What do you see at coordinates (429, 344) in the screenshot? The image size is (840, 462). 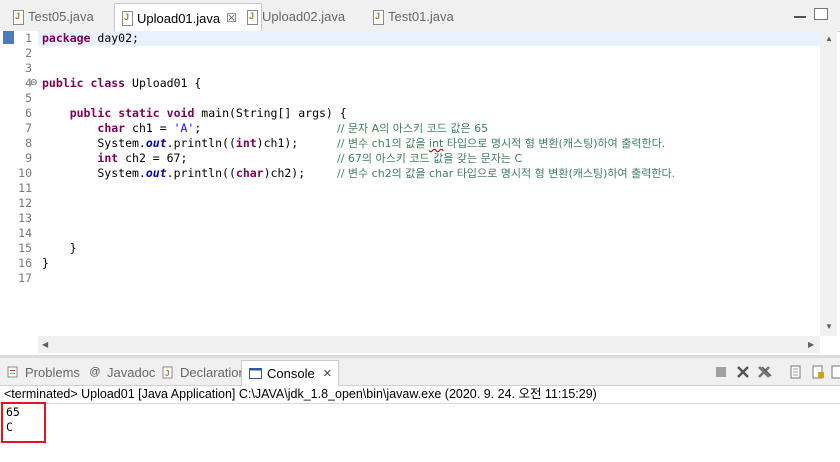 I see `horizontal-scrollbar: ◀ ▶` at bounding box center [429, 344].